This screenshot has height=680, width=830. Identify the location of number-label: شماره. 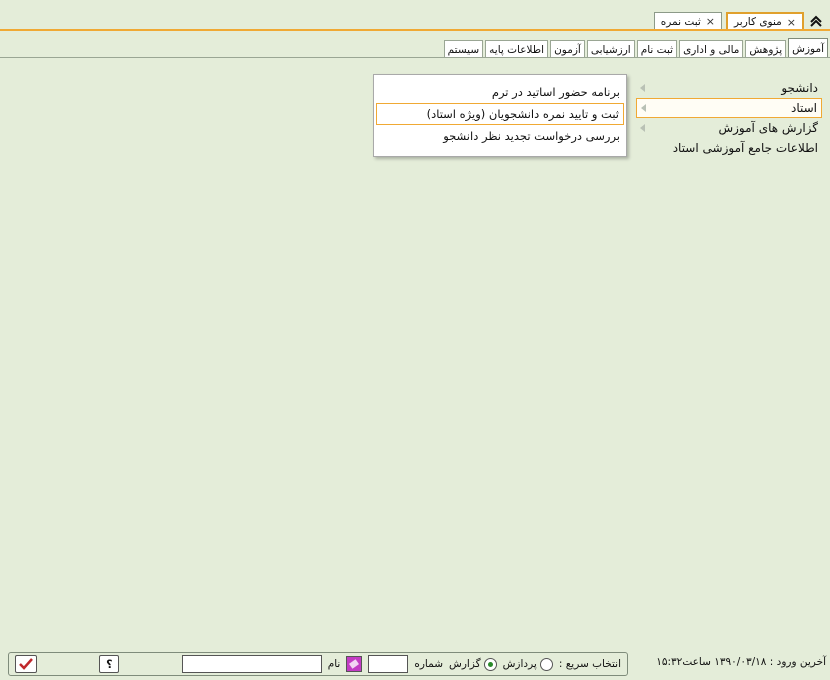
(428, 664).